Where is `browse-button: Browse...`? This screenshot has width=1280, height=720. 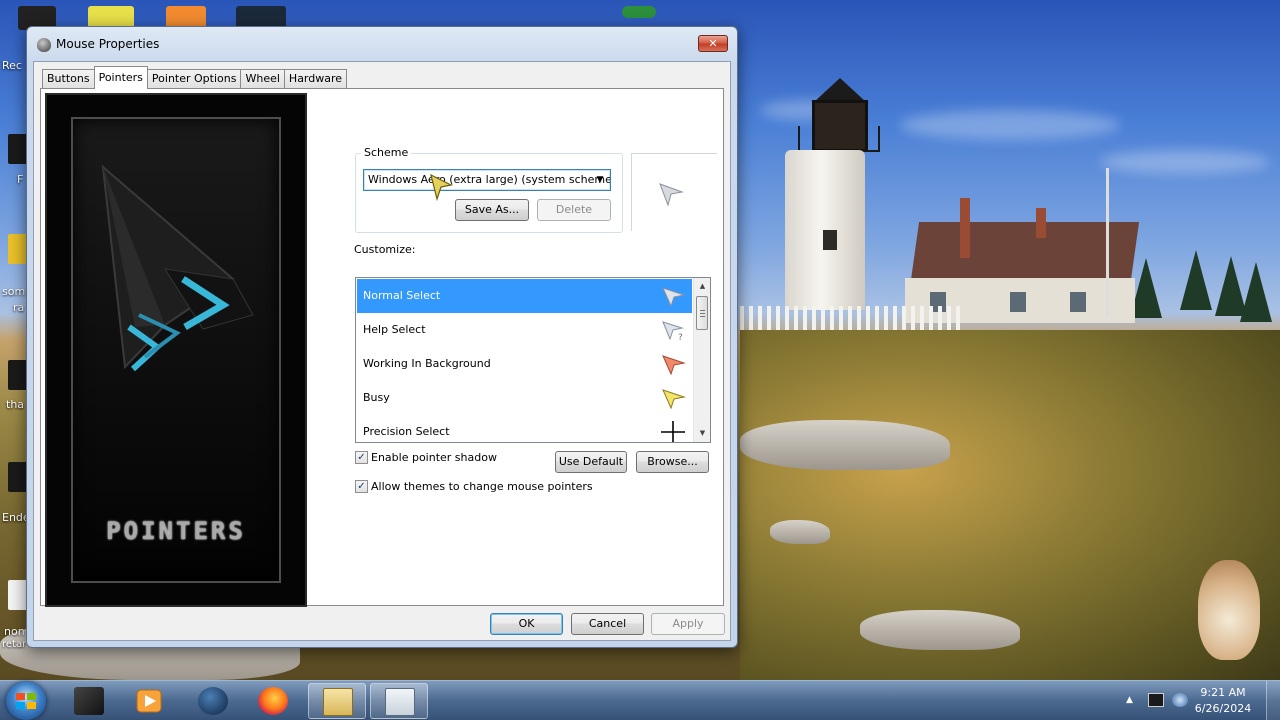
browse-button: Browse... is located at coordinates (672, 462).